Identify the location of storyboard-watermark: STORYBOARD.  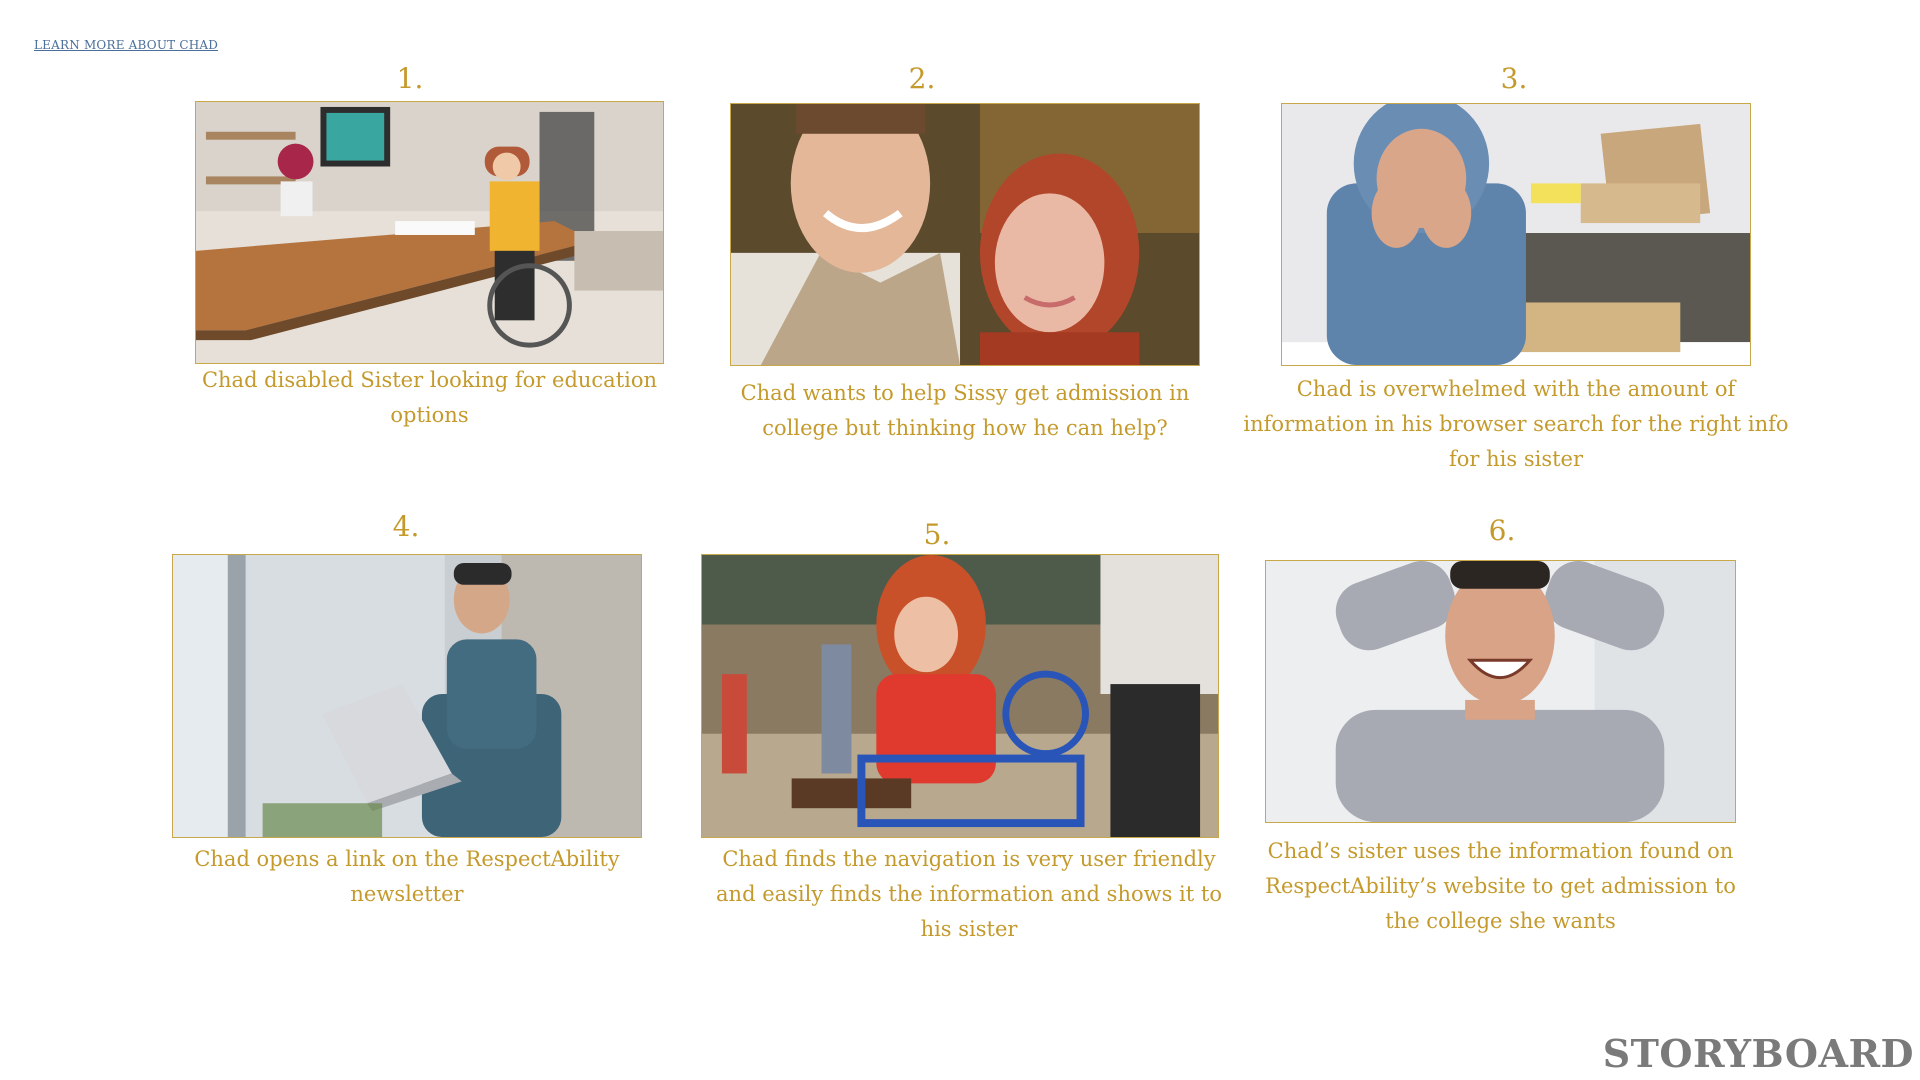
(1758, 1053).